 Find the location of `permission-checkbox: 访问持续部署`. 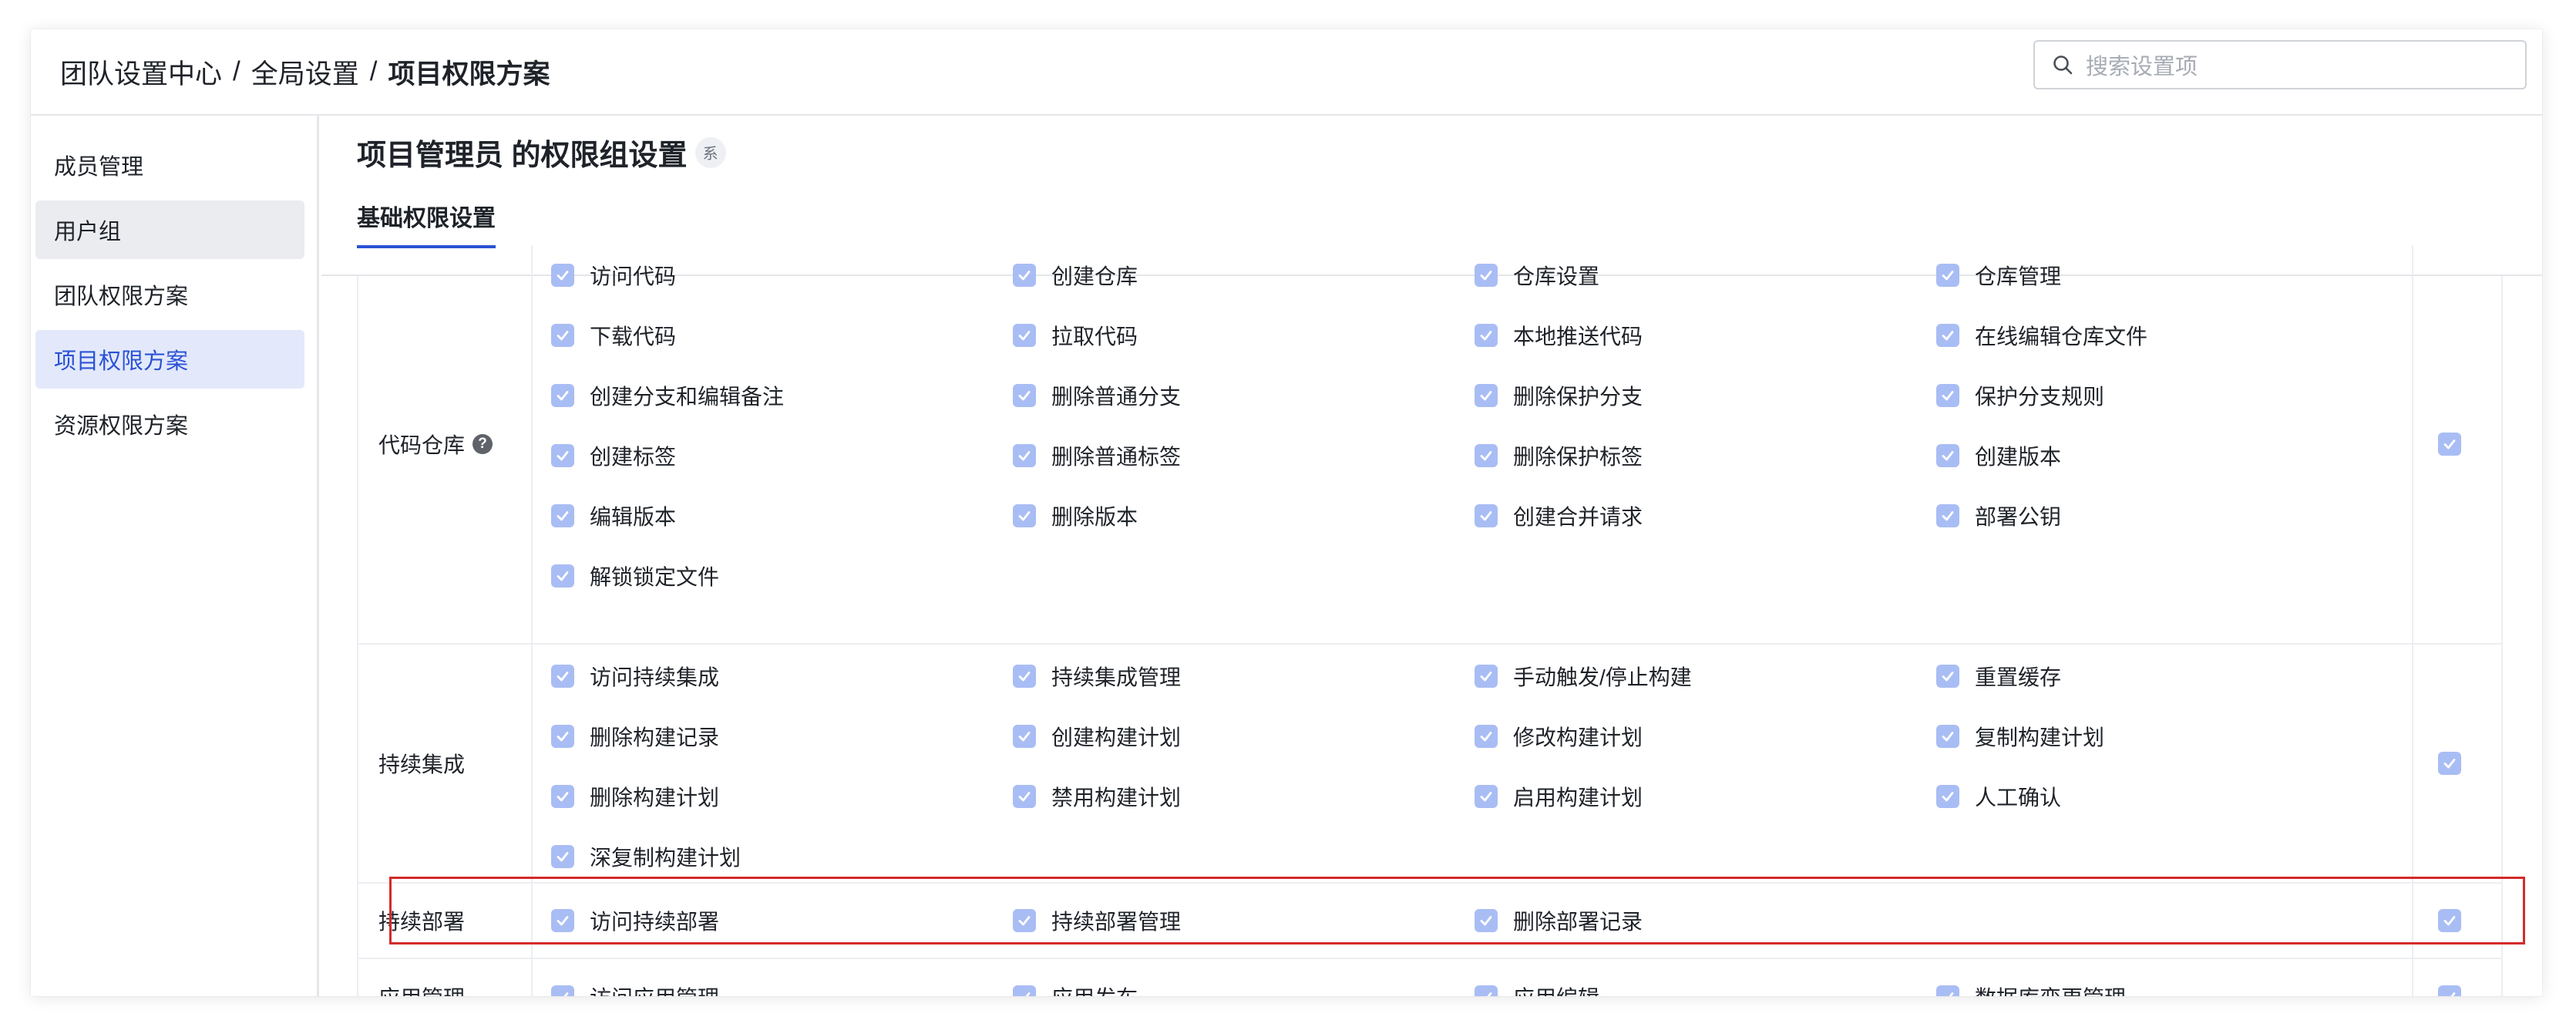

permission-checkbox: 访问持续部署 is located at coordinates (635, 920).